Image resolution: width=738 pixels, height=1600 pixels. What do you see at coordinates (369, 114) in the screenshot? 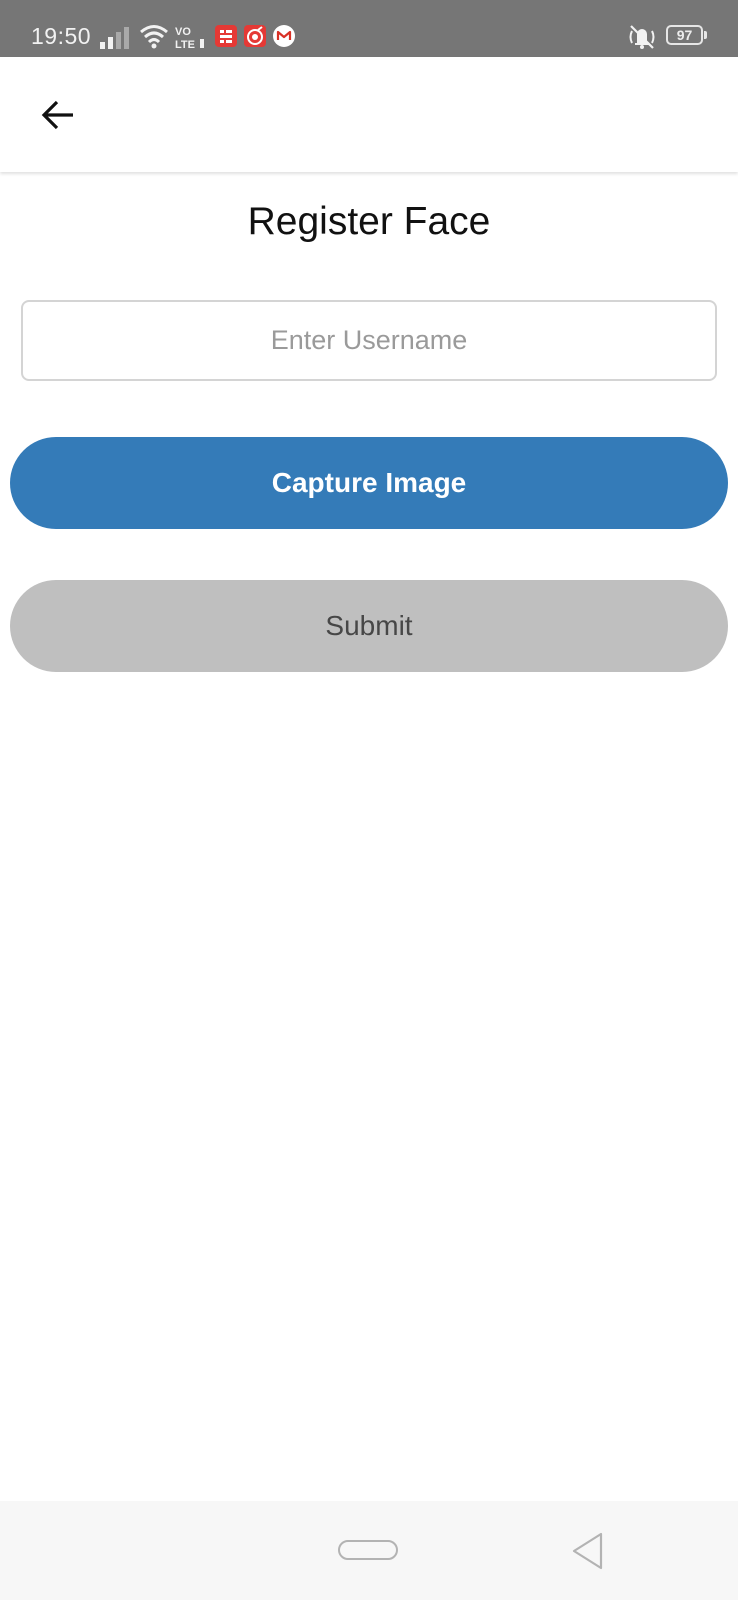
I see `app-bar` at bounding box center [369, 114].